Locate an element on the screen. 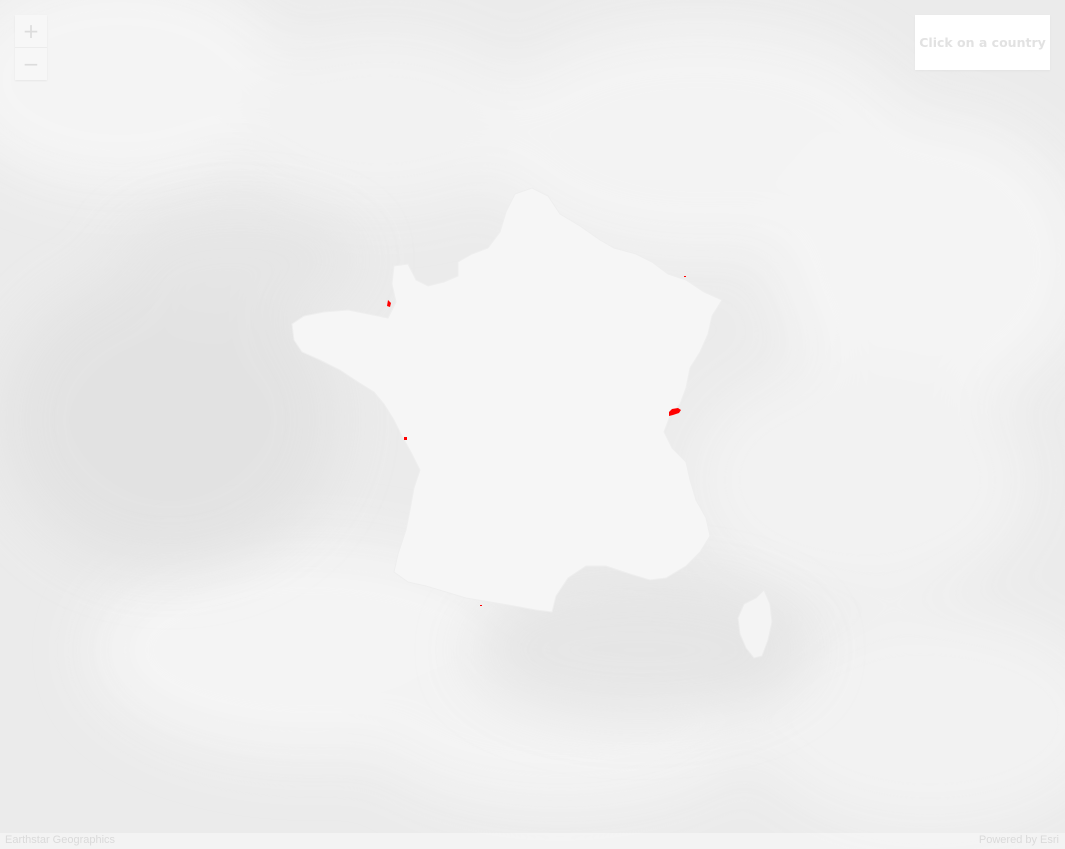  attribution-powered-by: Powered by Esri is located at coordinates (1019, 840).